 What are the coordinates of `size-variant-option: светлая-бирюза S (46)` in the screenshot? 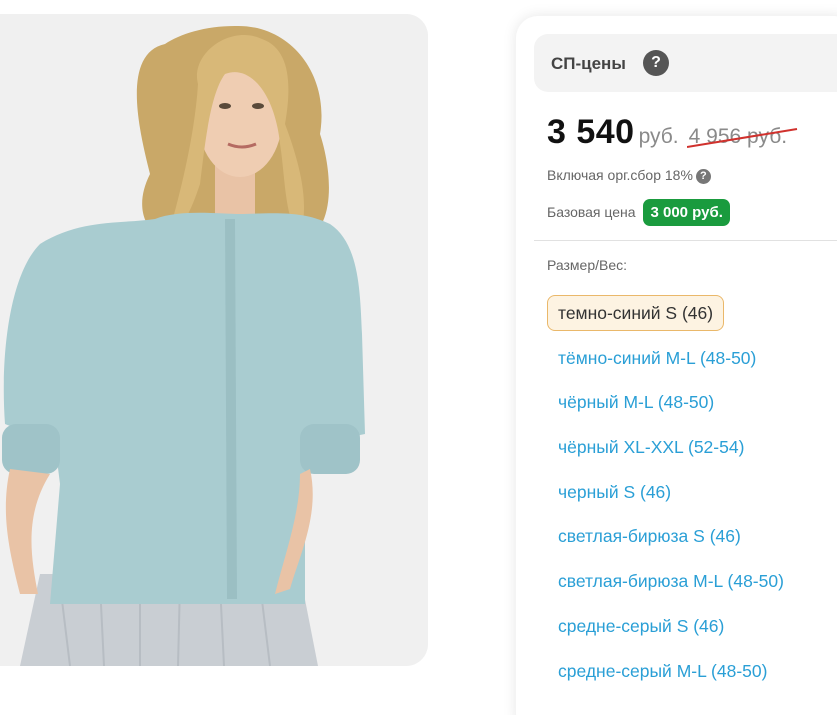 It's located at (671, 536).